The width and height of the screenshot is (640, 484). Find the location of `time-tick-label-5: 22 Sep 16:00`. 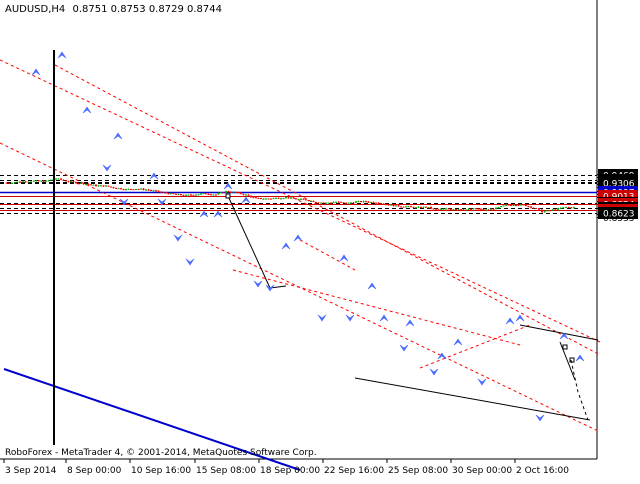

time-tick-label-5: 22 Sep 16:00 is located at coordinates (354, 471).